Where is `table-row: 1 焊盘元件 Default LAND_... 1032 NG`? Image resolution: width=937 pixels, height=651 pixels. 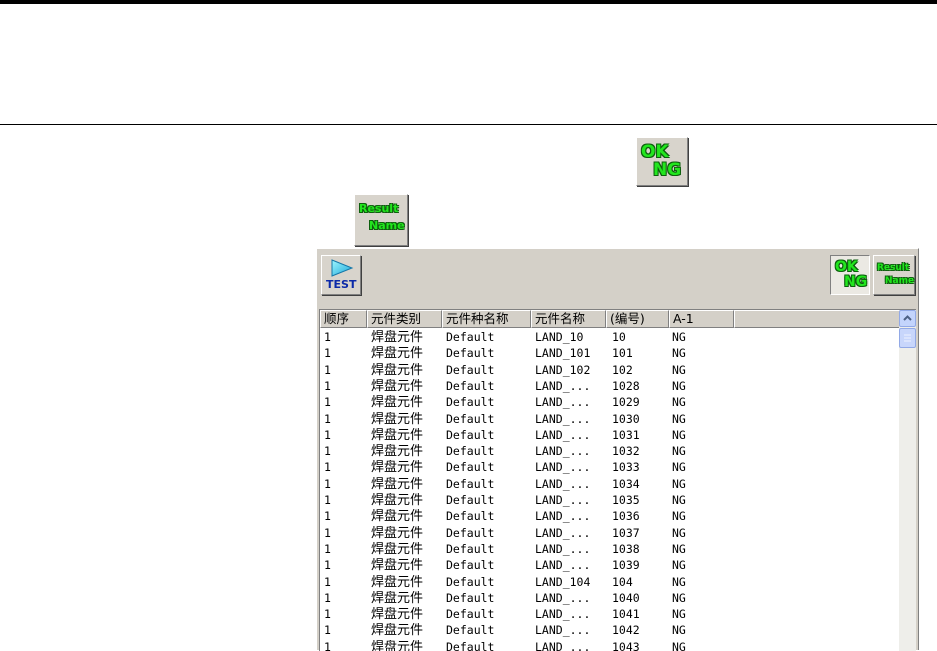 table-row: 1 焊盘元件 Default LAND_... 1032 NG is located at coordinates (610, 452).